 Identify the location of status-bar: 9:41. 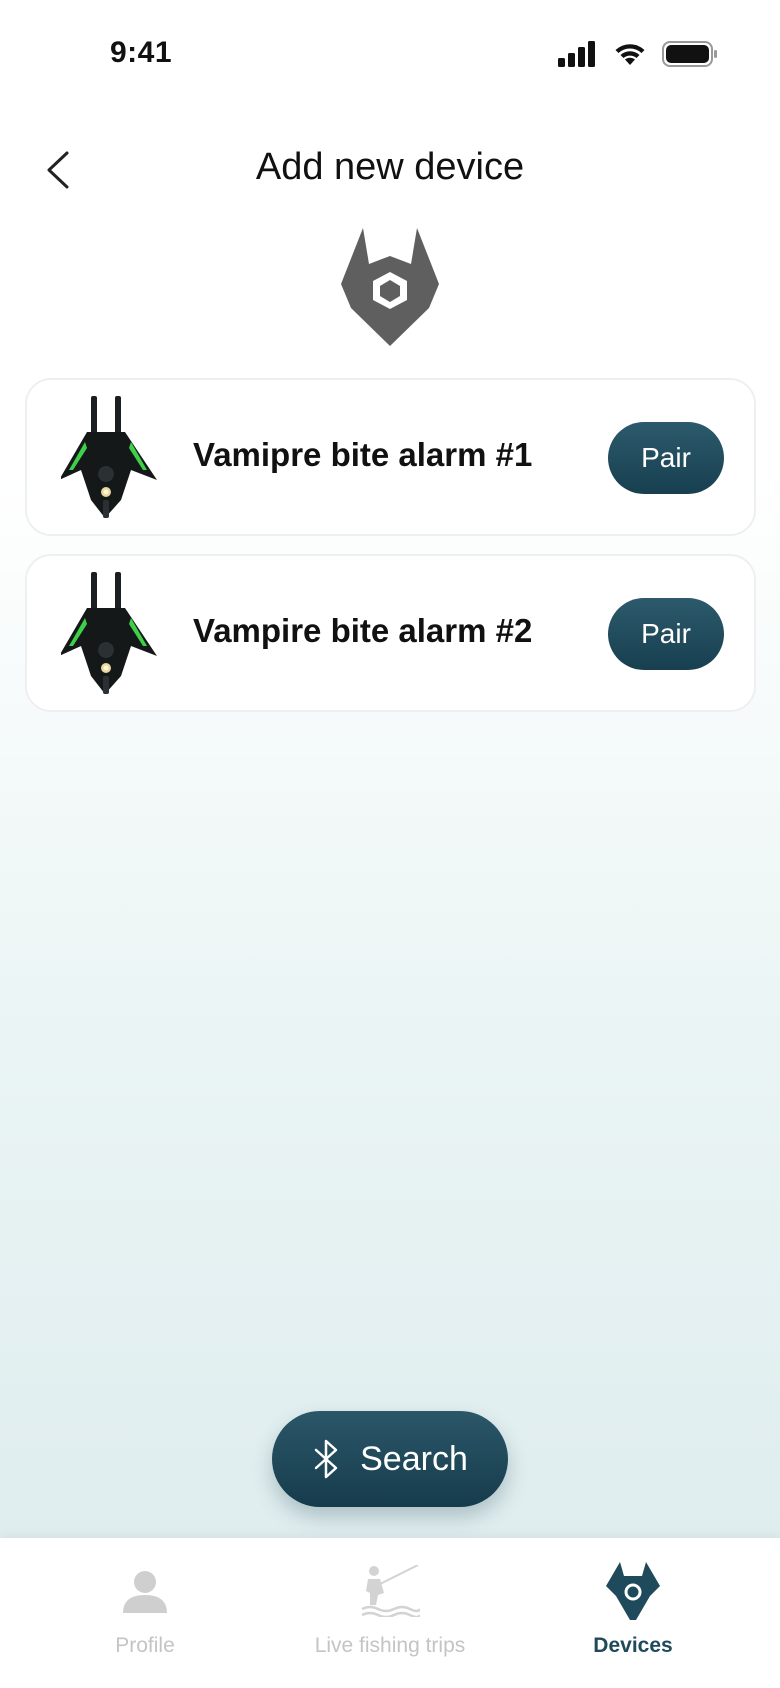
(390, 55).